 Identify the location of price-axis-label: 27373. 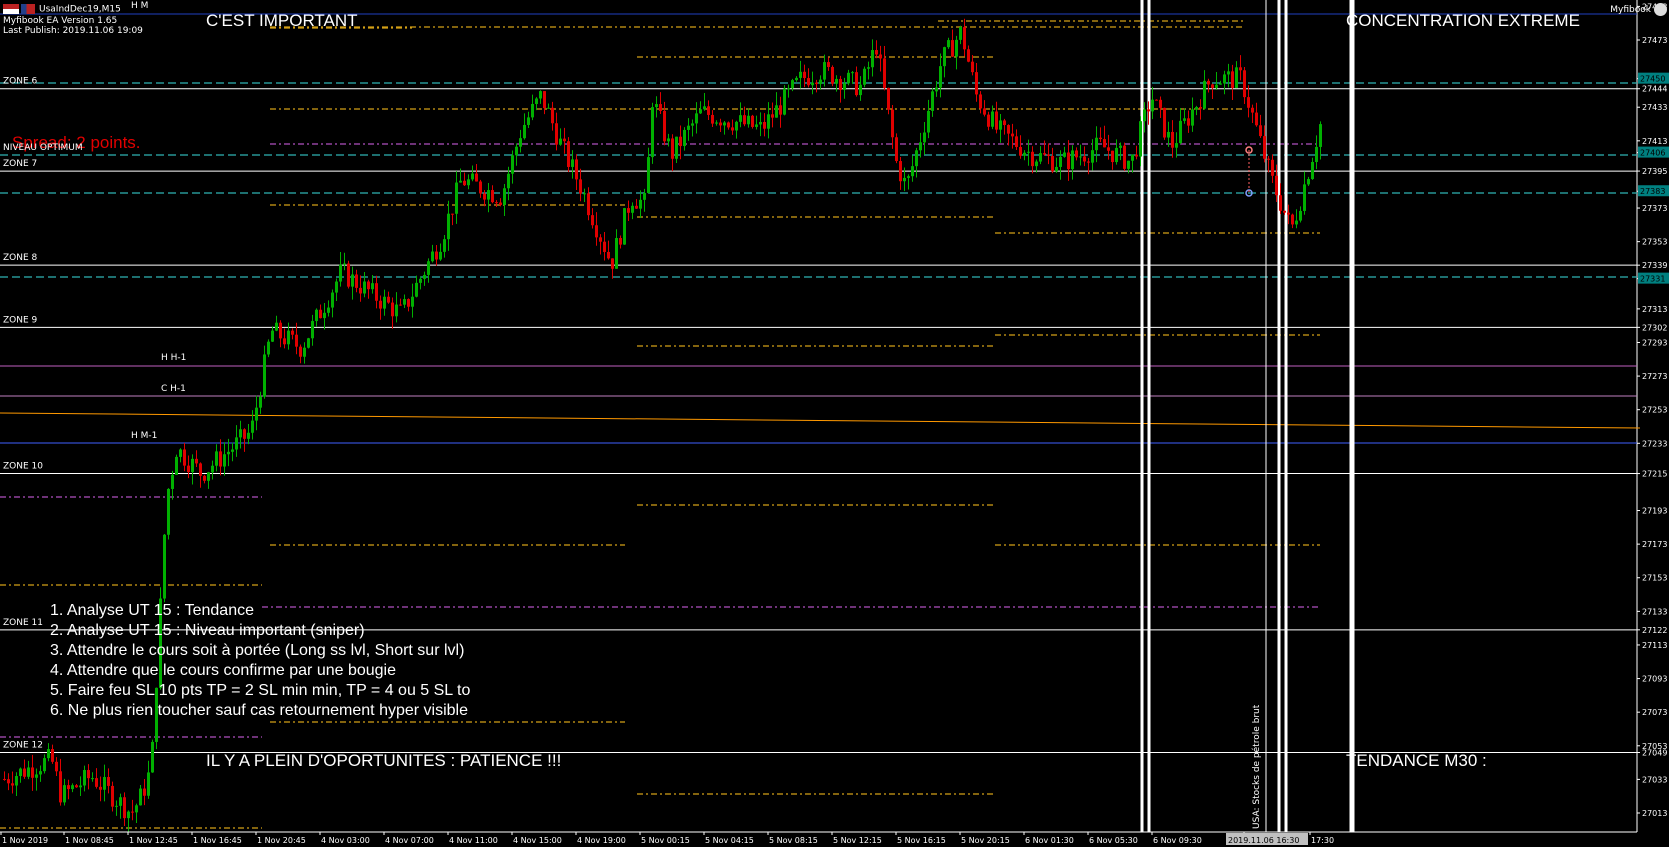
(1654, 208).